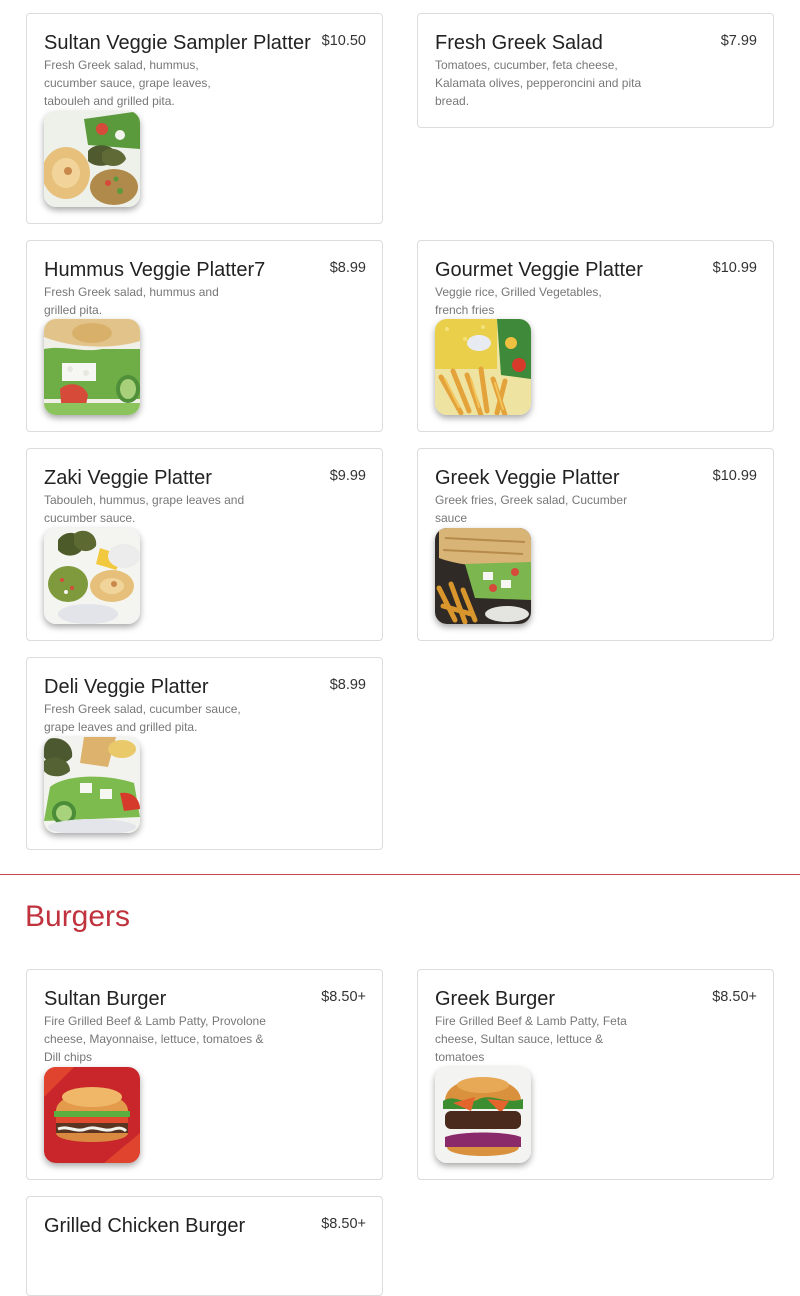  What do you see at coordinates (92, 367) in the screenshot?
I see `hummus-platter-photo` at bounding box center [92, 367].